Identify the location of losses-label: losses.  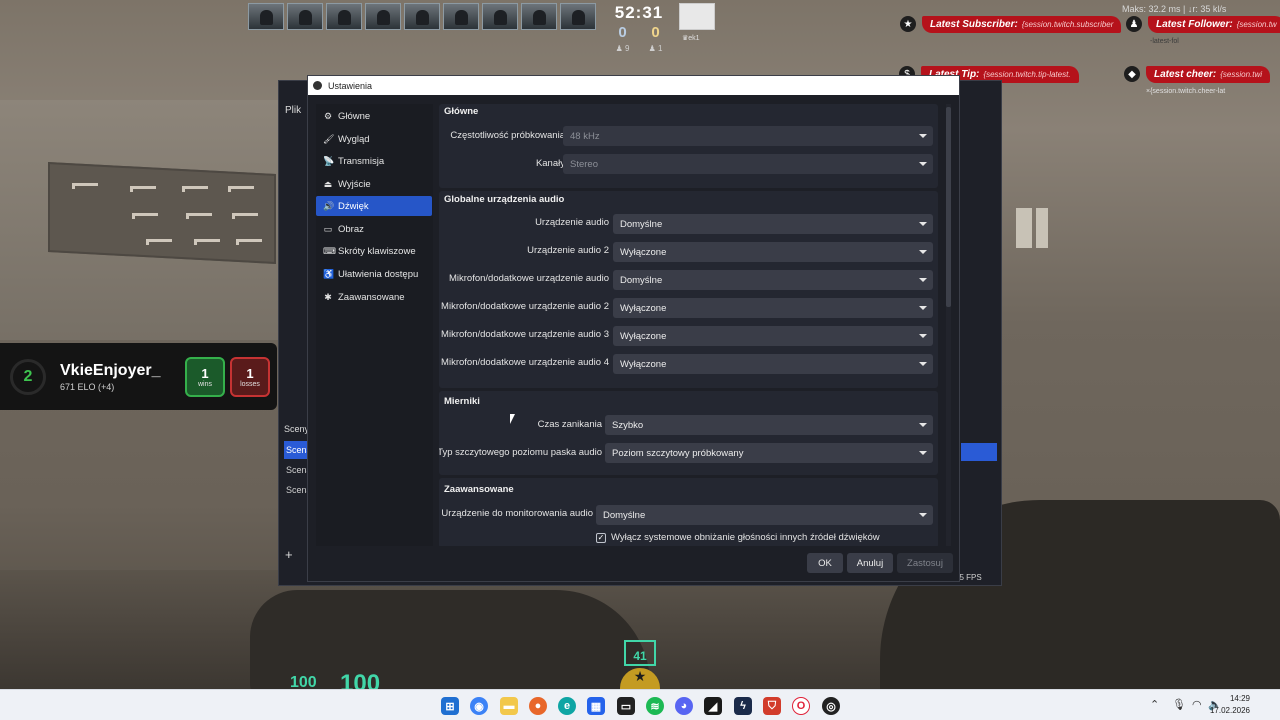
(250, 384).